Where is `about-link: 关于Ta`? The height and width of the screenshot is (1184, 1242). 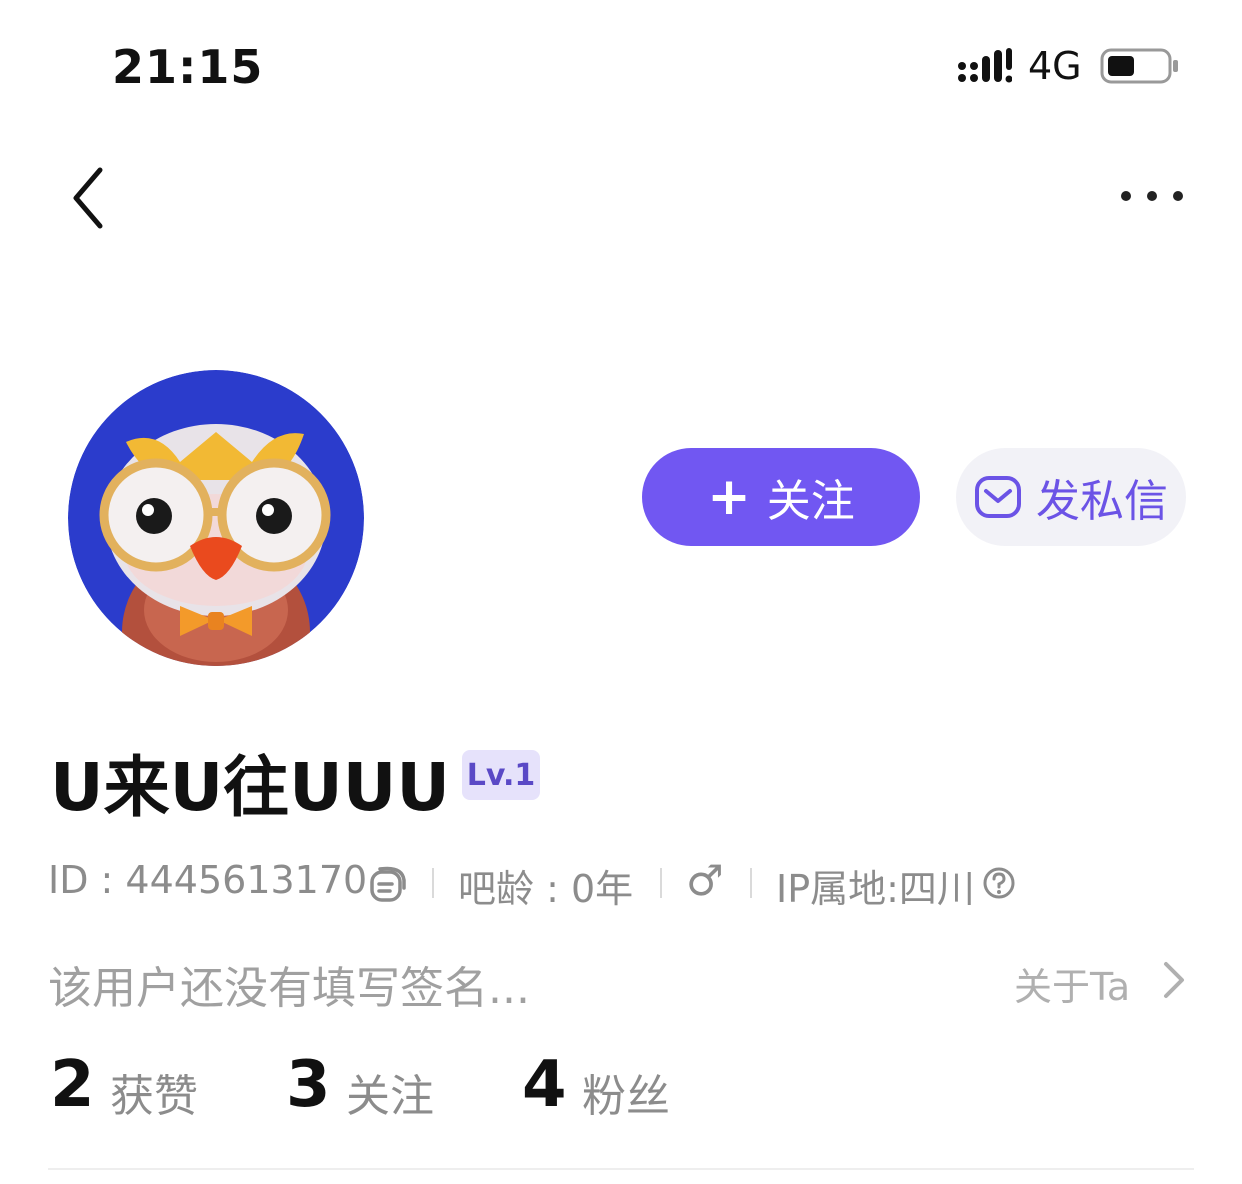 about-link: 关于Ta is located at coordinates (1072, 983).